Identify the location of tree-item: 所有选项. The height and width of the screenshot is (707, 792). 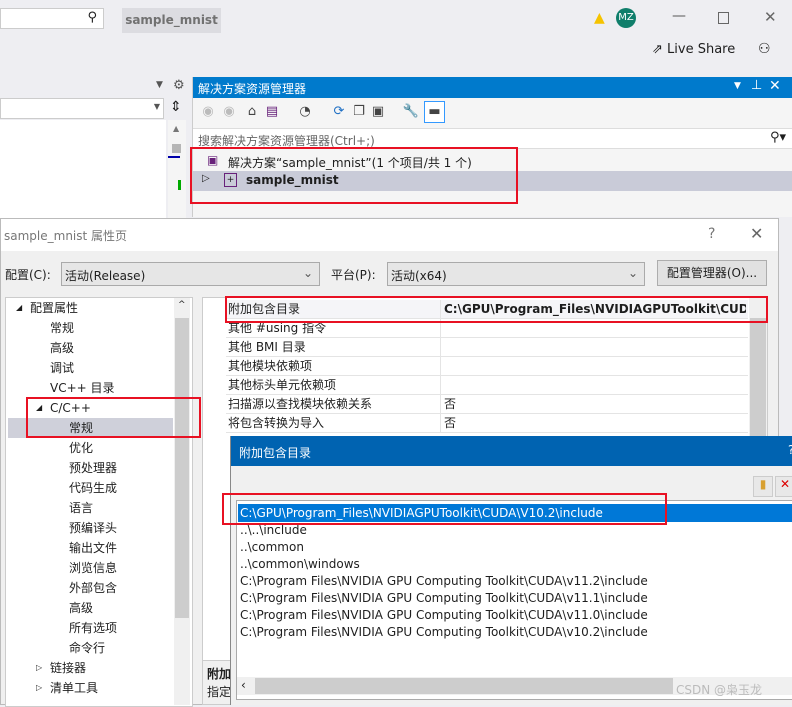
(93, 628).